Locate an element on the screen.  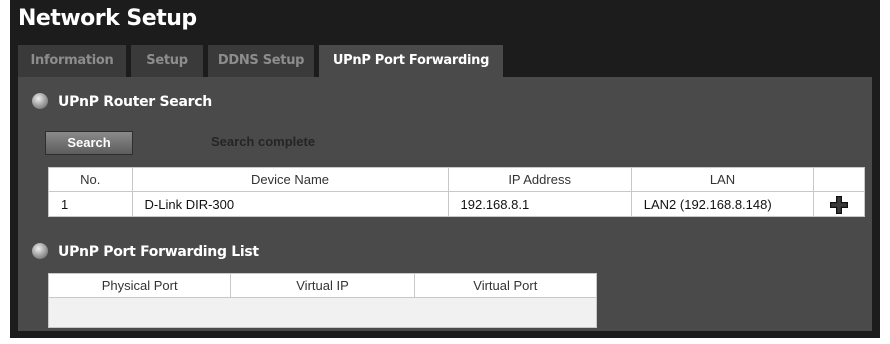
tab-upnp-port-forwarding: UPnP Port Forwarding is located at coordinates (411, 61).